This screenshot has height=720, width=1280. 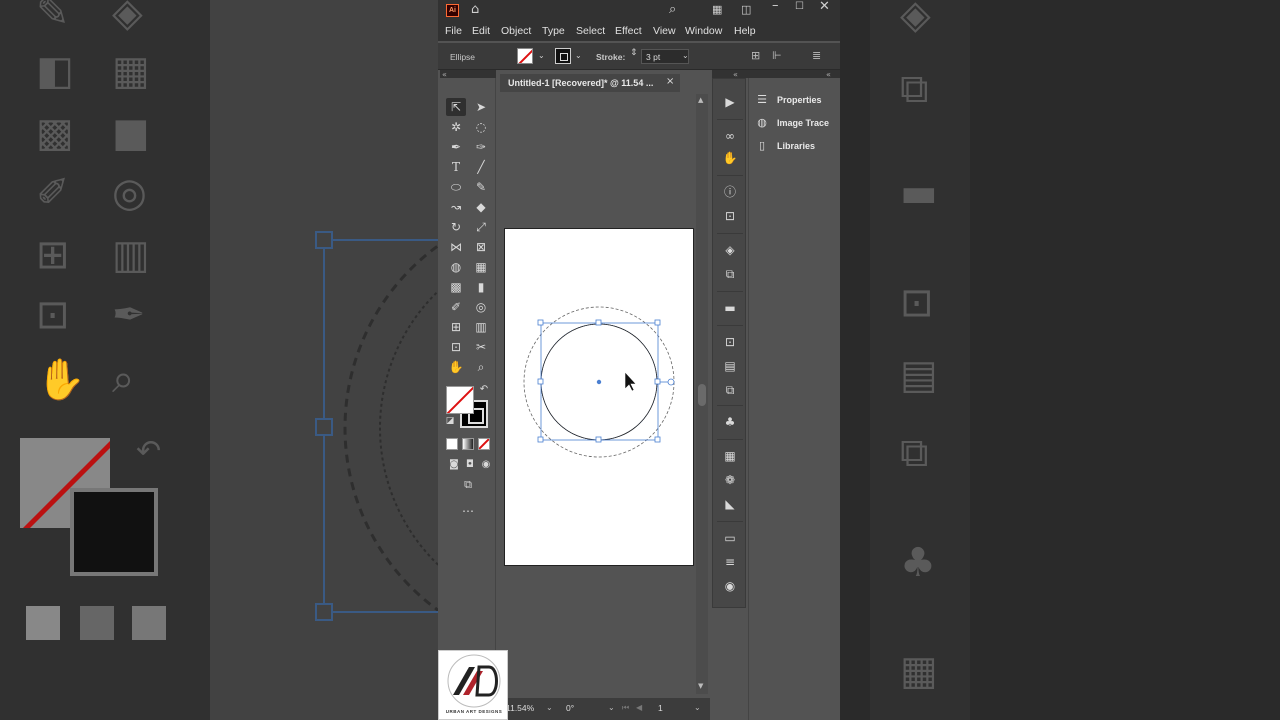 I want to click on zoom-tool-icon: ⌕, so click(x=481, y=367).